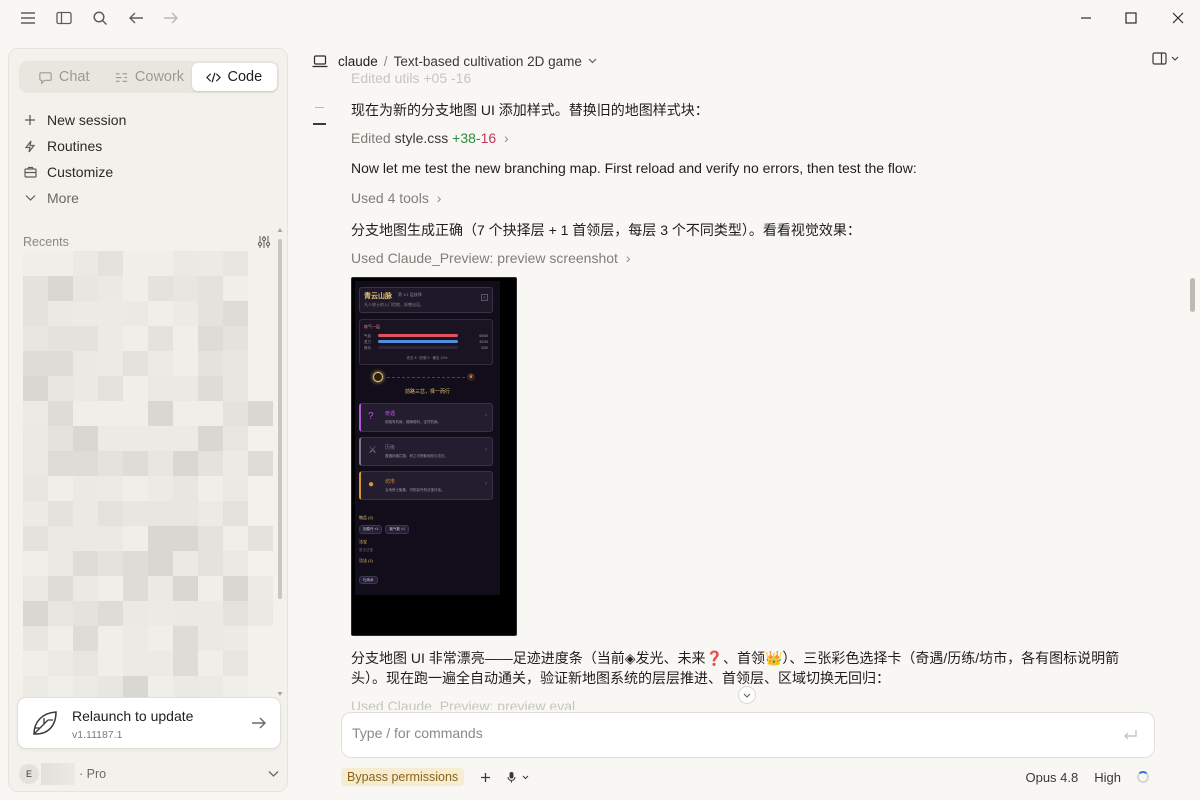  What do you see at coordinates (264, 242) in the screenshot?
I see `filter-icon` at bounding box center [264, 242].